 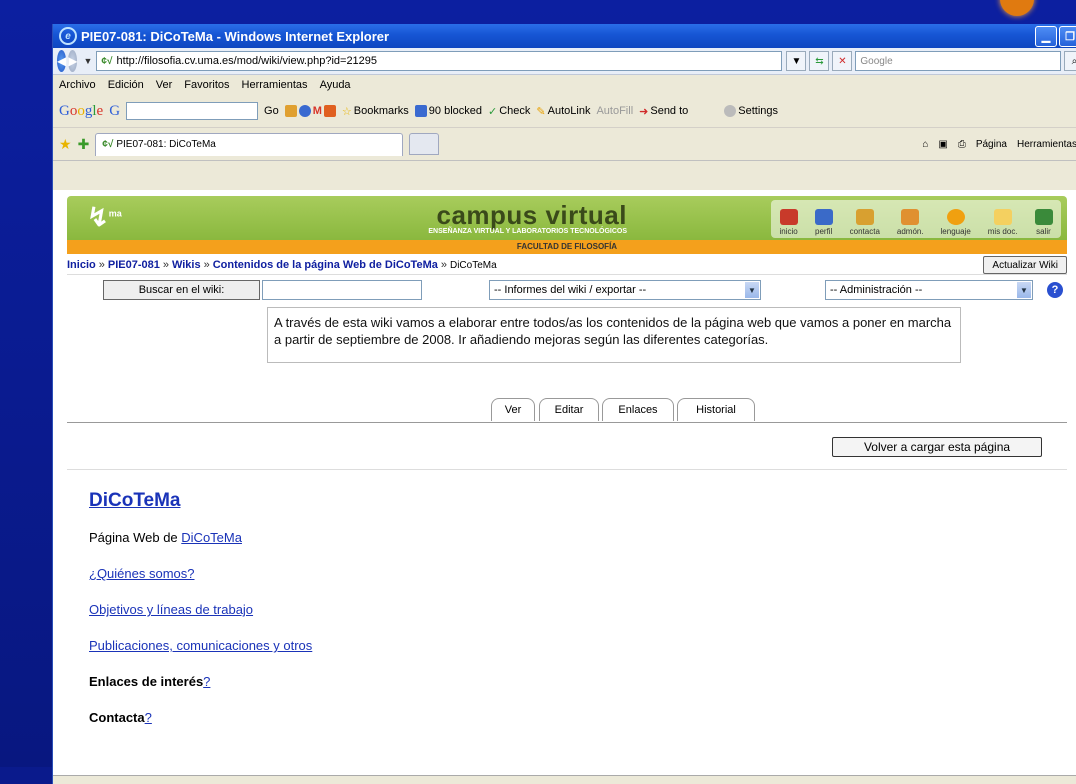 I want to click on new-tab-button, so click(x=424, y=144).